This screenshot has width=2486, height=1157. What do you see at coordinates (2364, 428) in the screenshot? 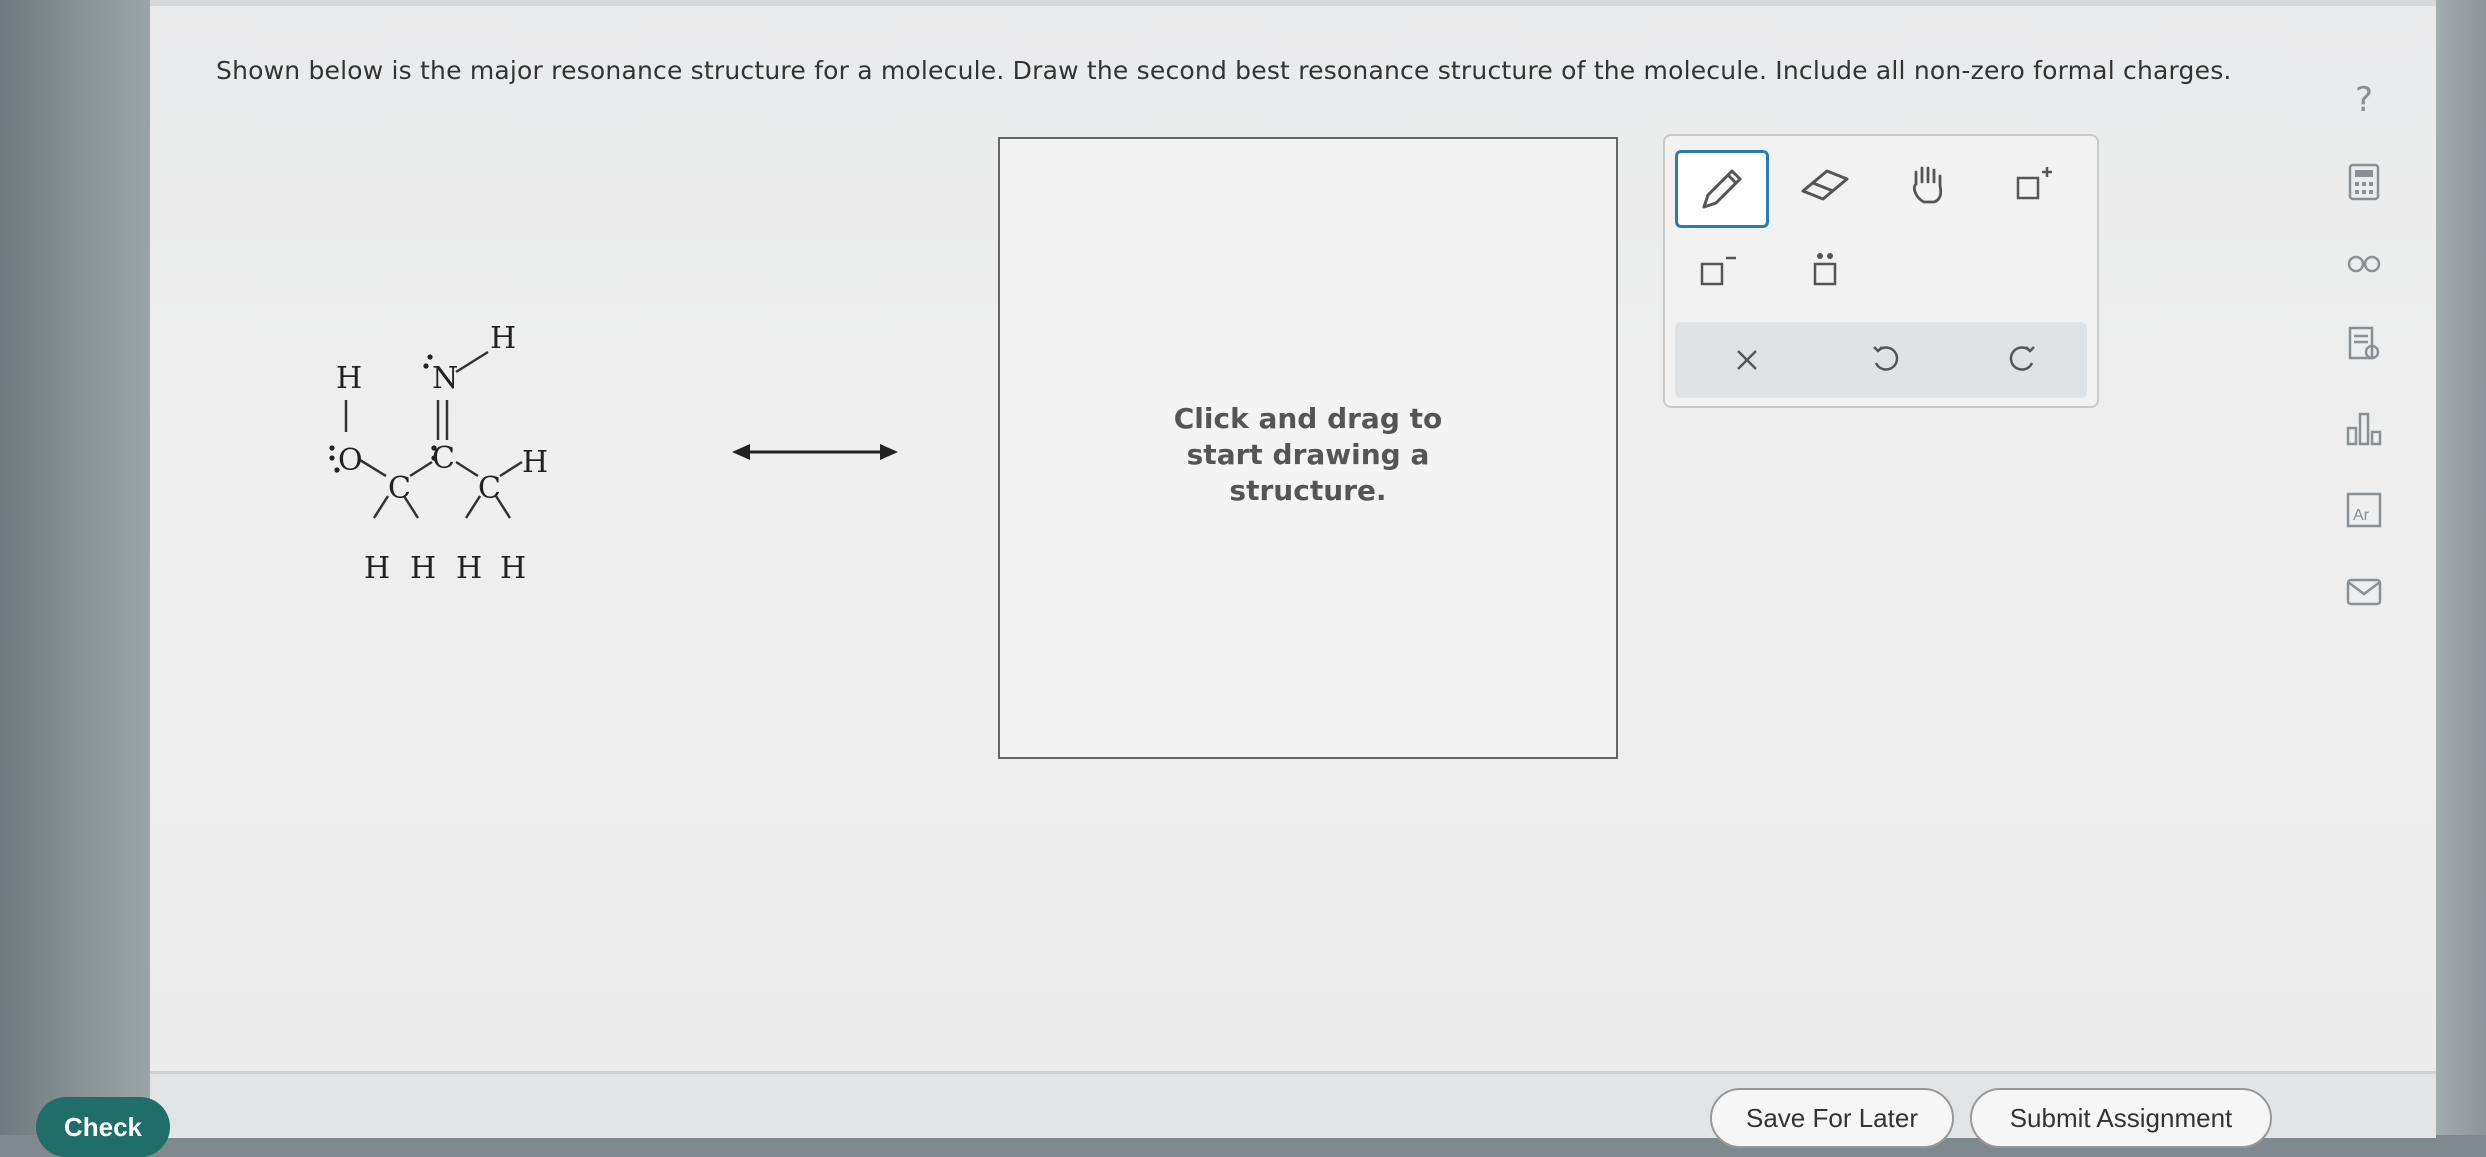
I see `chart-icon` at bounding box center [2364, 428].